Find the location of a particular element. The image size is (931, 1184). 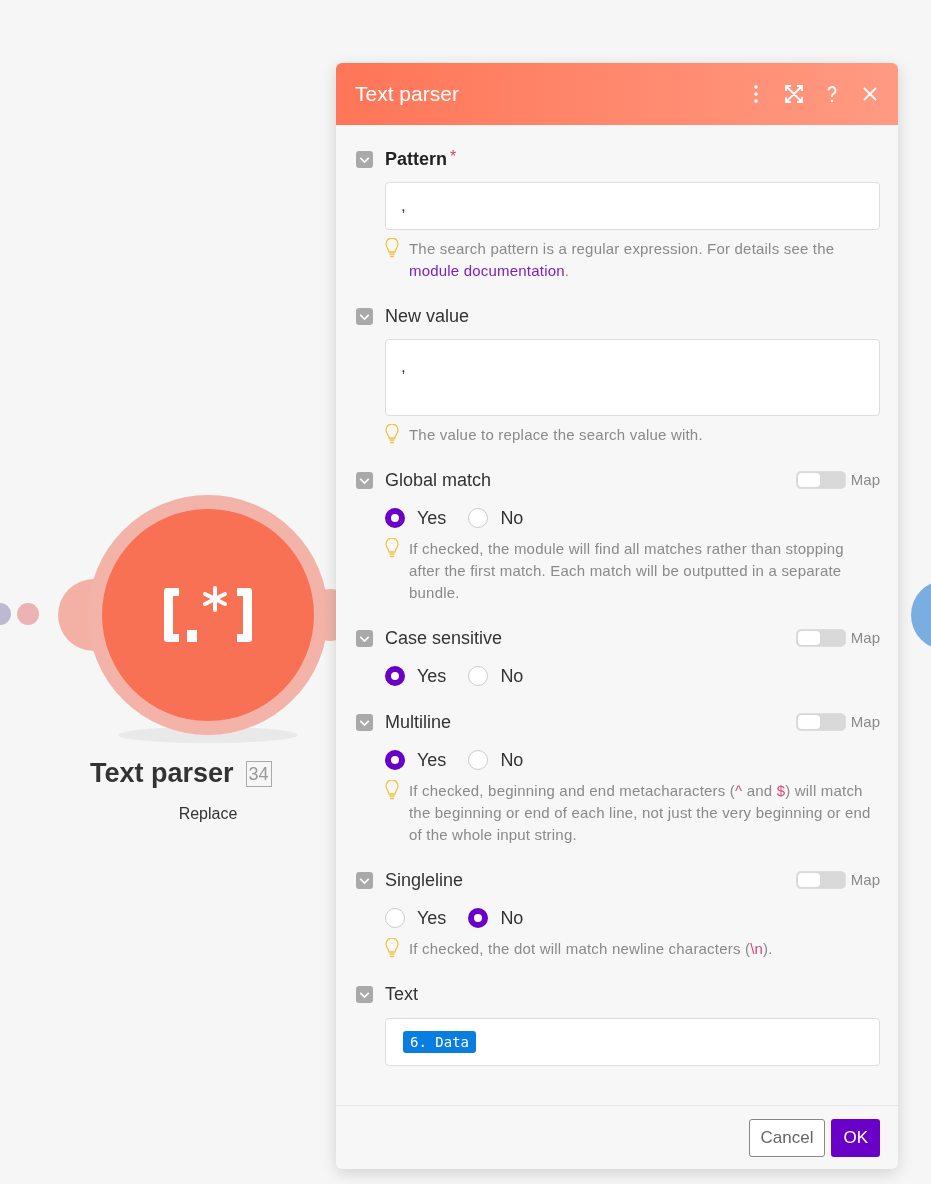

hint-text: If checked, beginning and end metacharacters (^ and $) will match the beginning or end of each line, not just the very beginning or end of the whole input string. is located at coordinates (640, 813).